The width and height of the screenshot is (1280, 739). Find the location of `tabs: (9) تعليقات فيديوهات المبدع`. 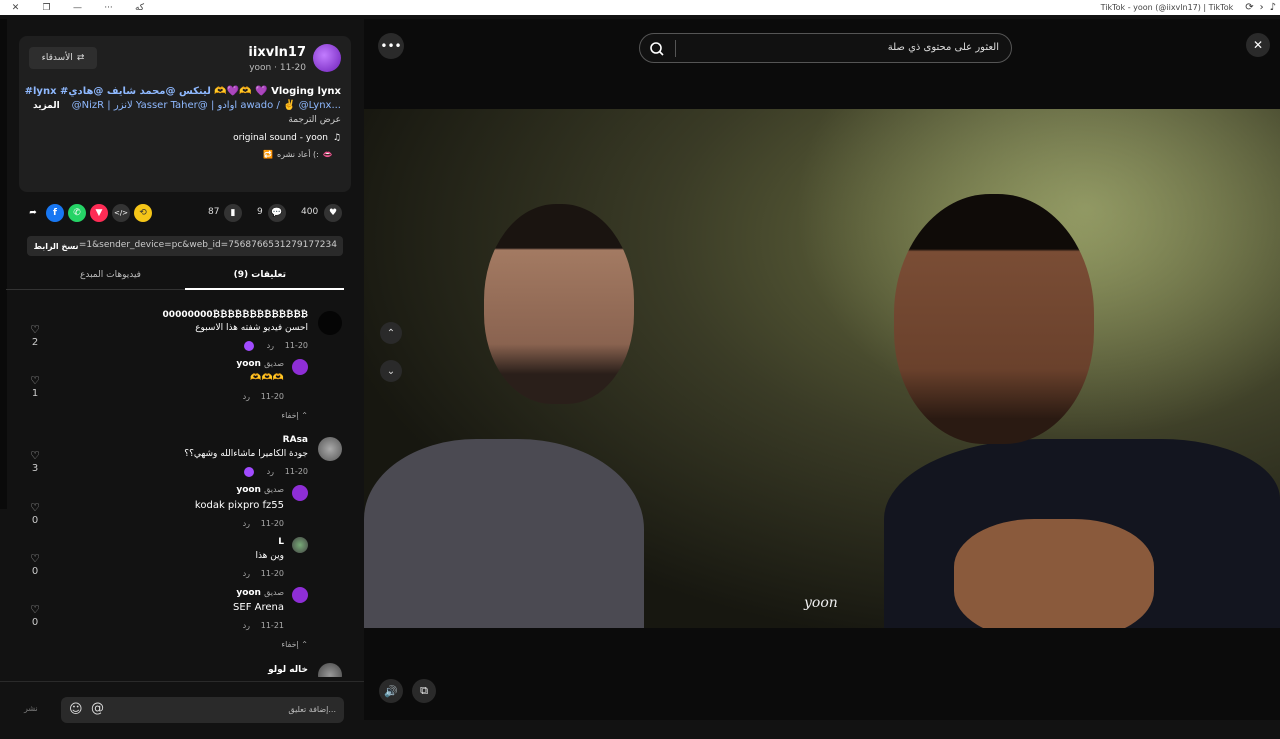

tabs: (9) تعليقات فيديوهات المبدع is located at coordinates (175, 278).